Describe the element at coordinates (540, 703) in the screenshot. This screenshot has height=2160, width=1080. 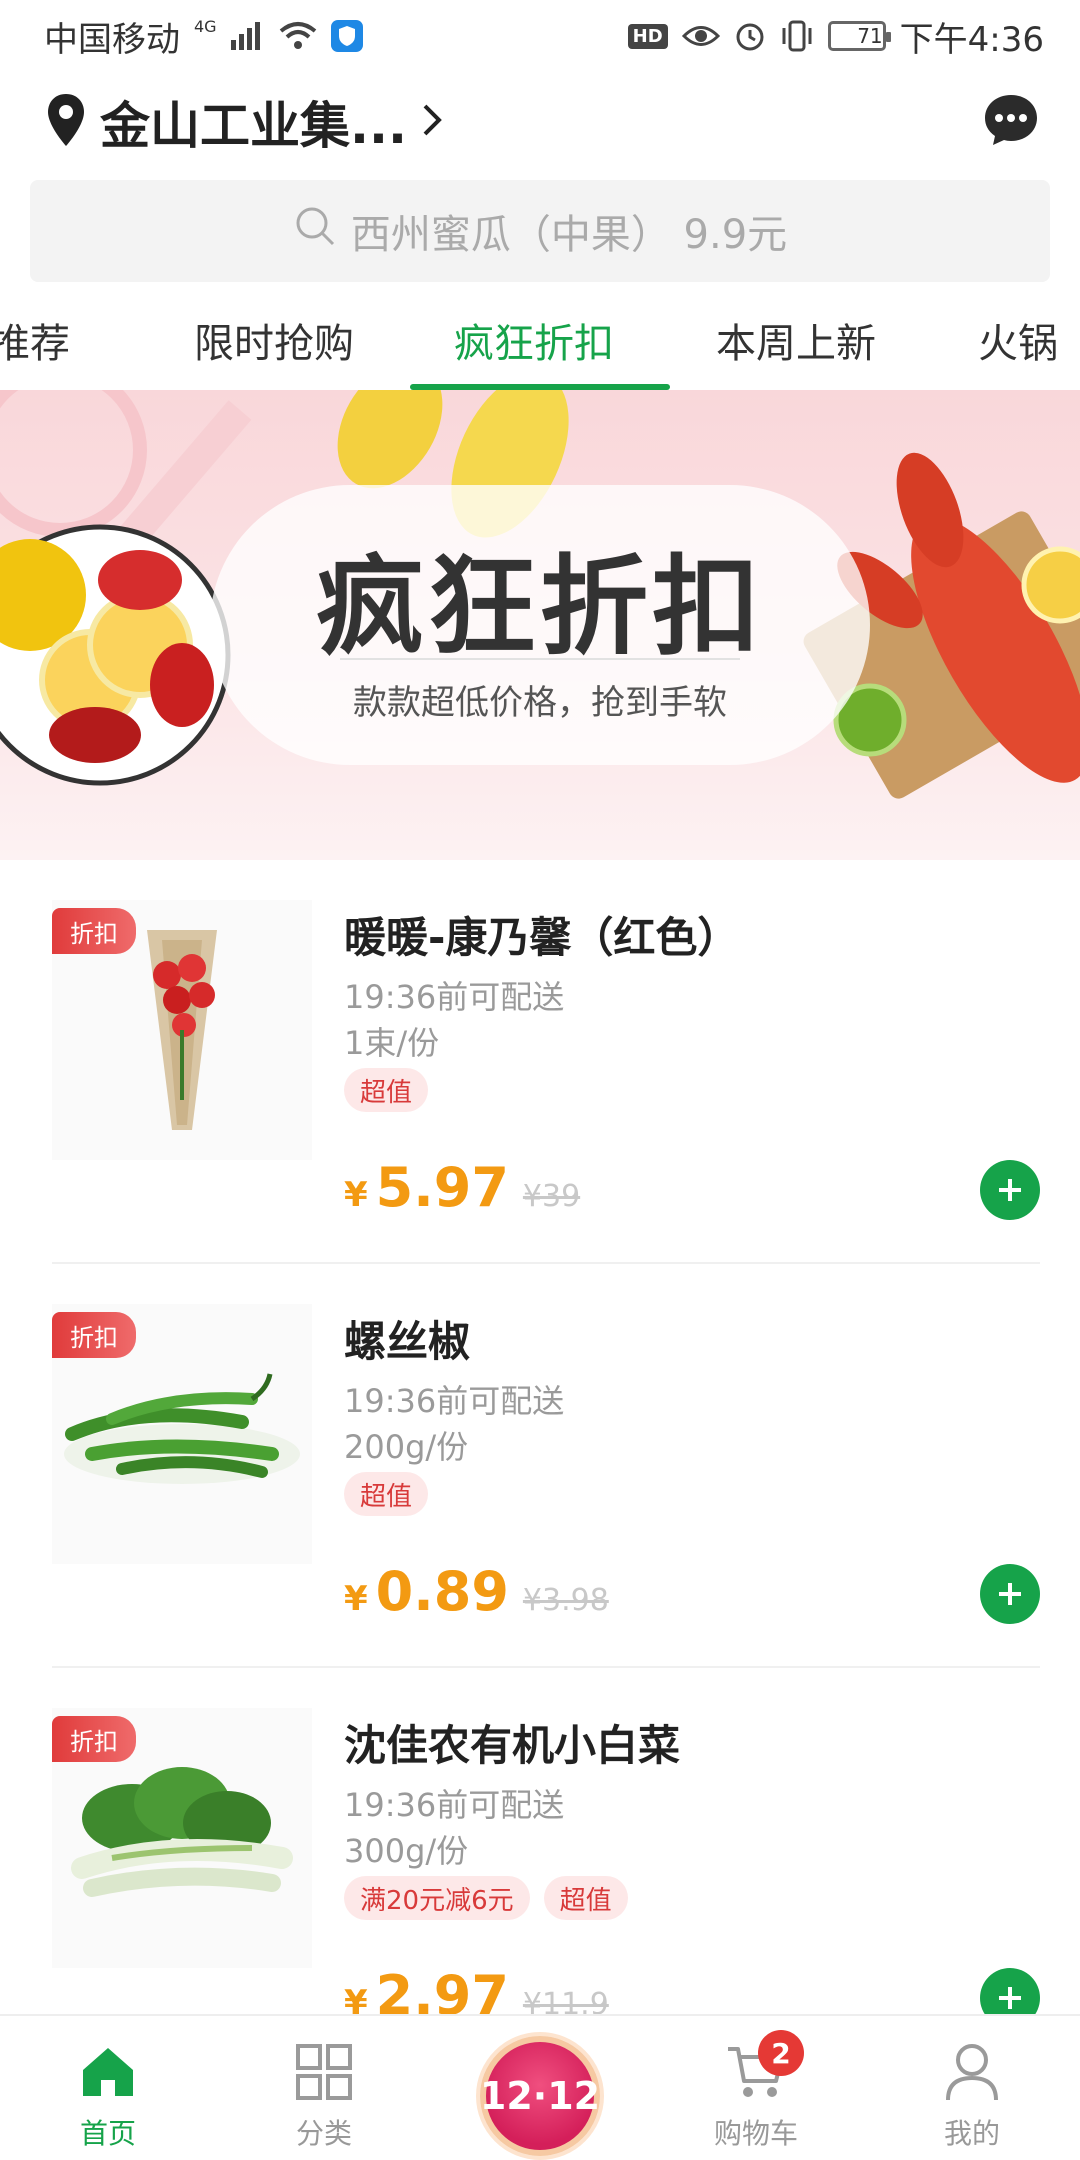
I see `banner-subtitle: 款款超低价格，抢到手软` at that location.